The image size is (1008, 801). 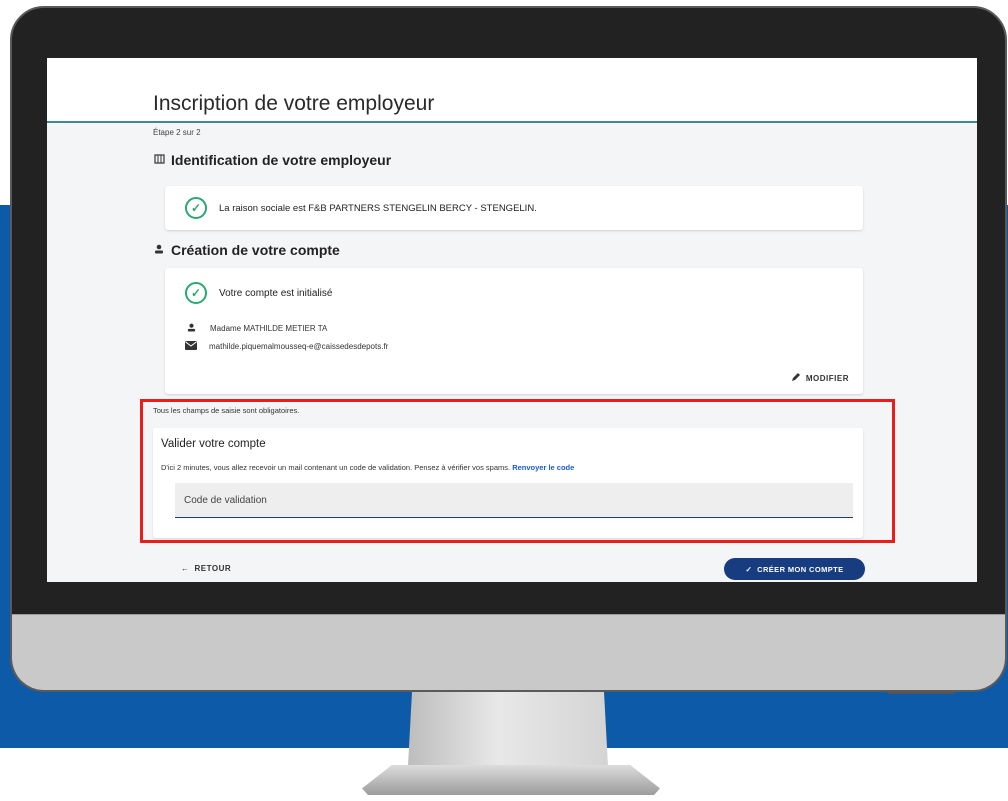 What do you see at coordinates (159, 250) in the screenshot?
I see `user-icon` at bounding box center [159, 250].